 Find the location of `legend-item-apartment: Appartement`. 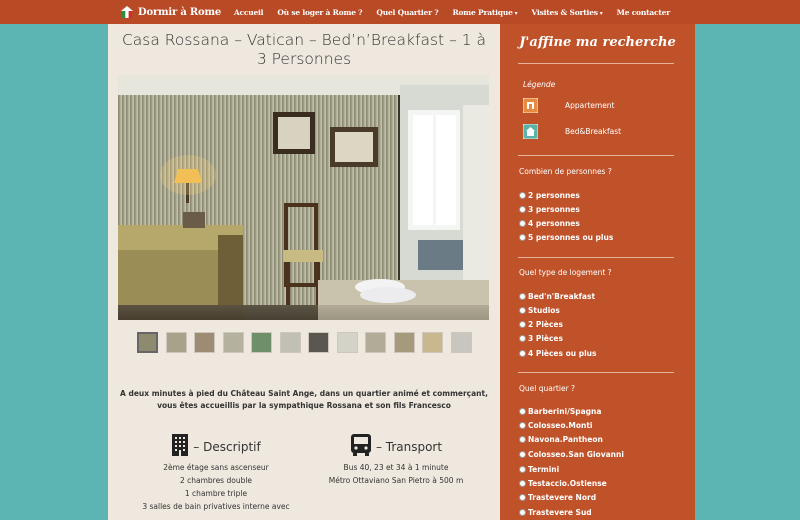

legend-item-apartment: Appartement is located at coordinates (568, 105).